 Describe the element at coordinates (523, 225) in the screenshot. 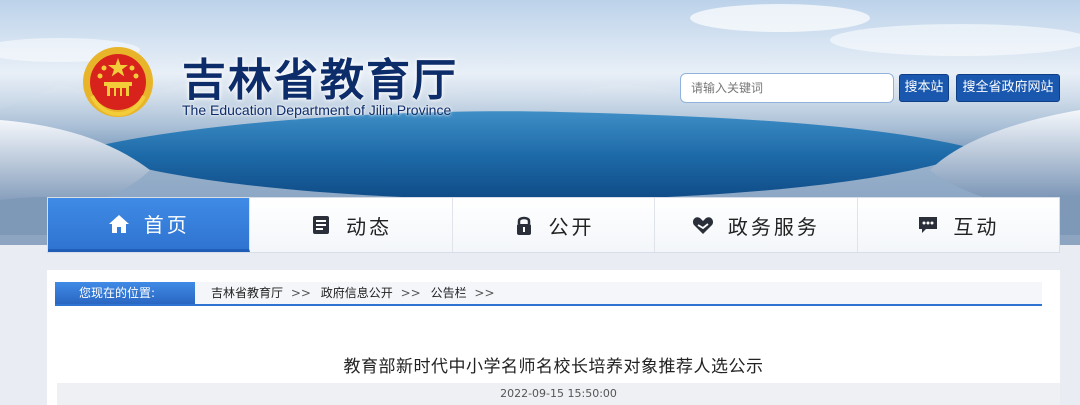

I see `lock-icon` at that location.